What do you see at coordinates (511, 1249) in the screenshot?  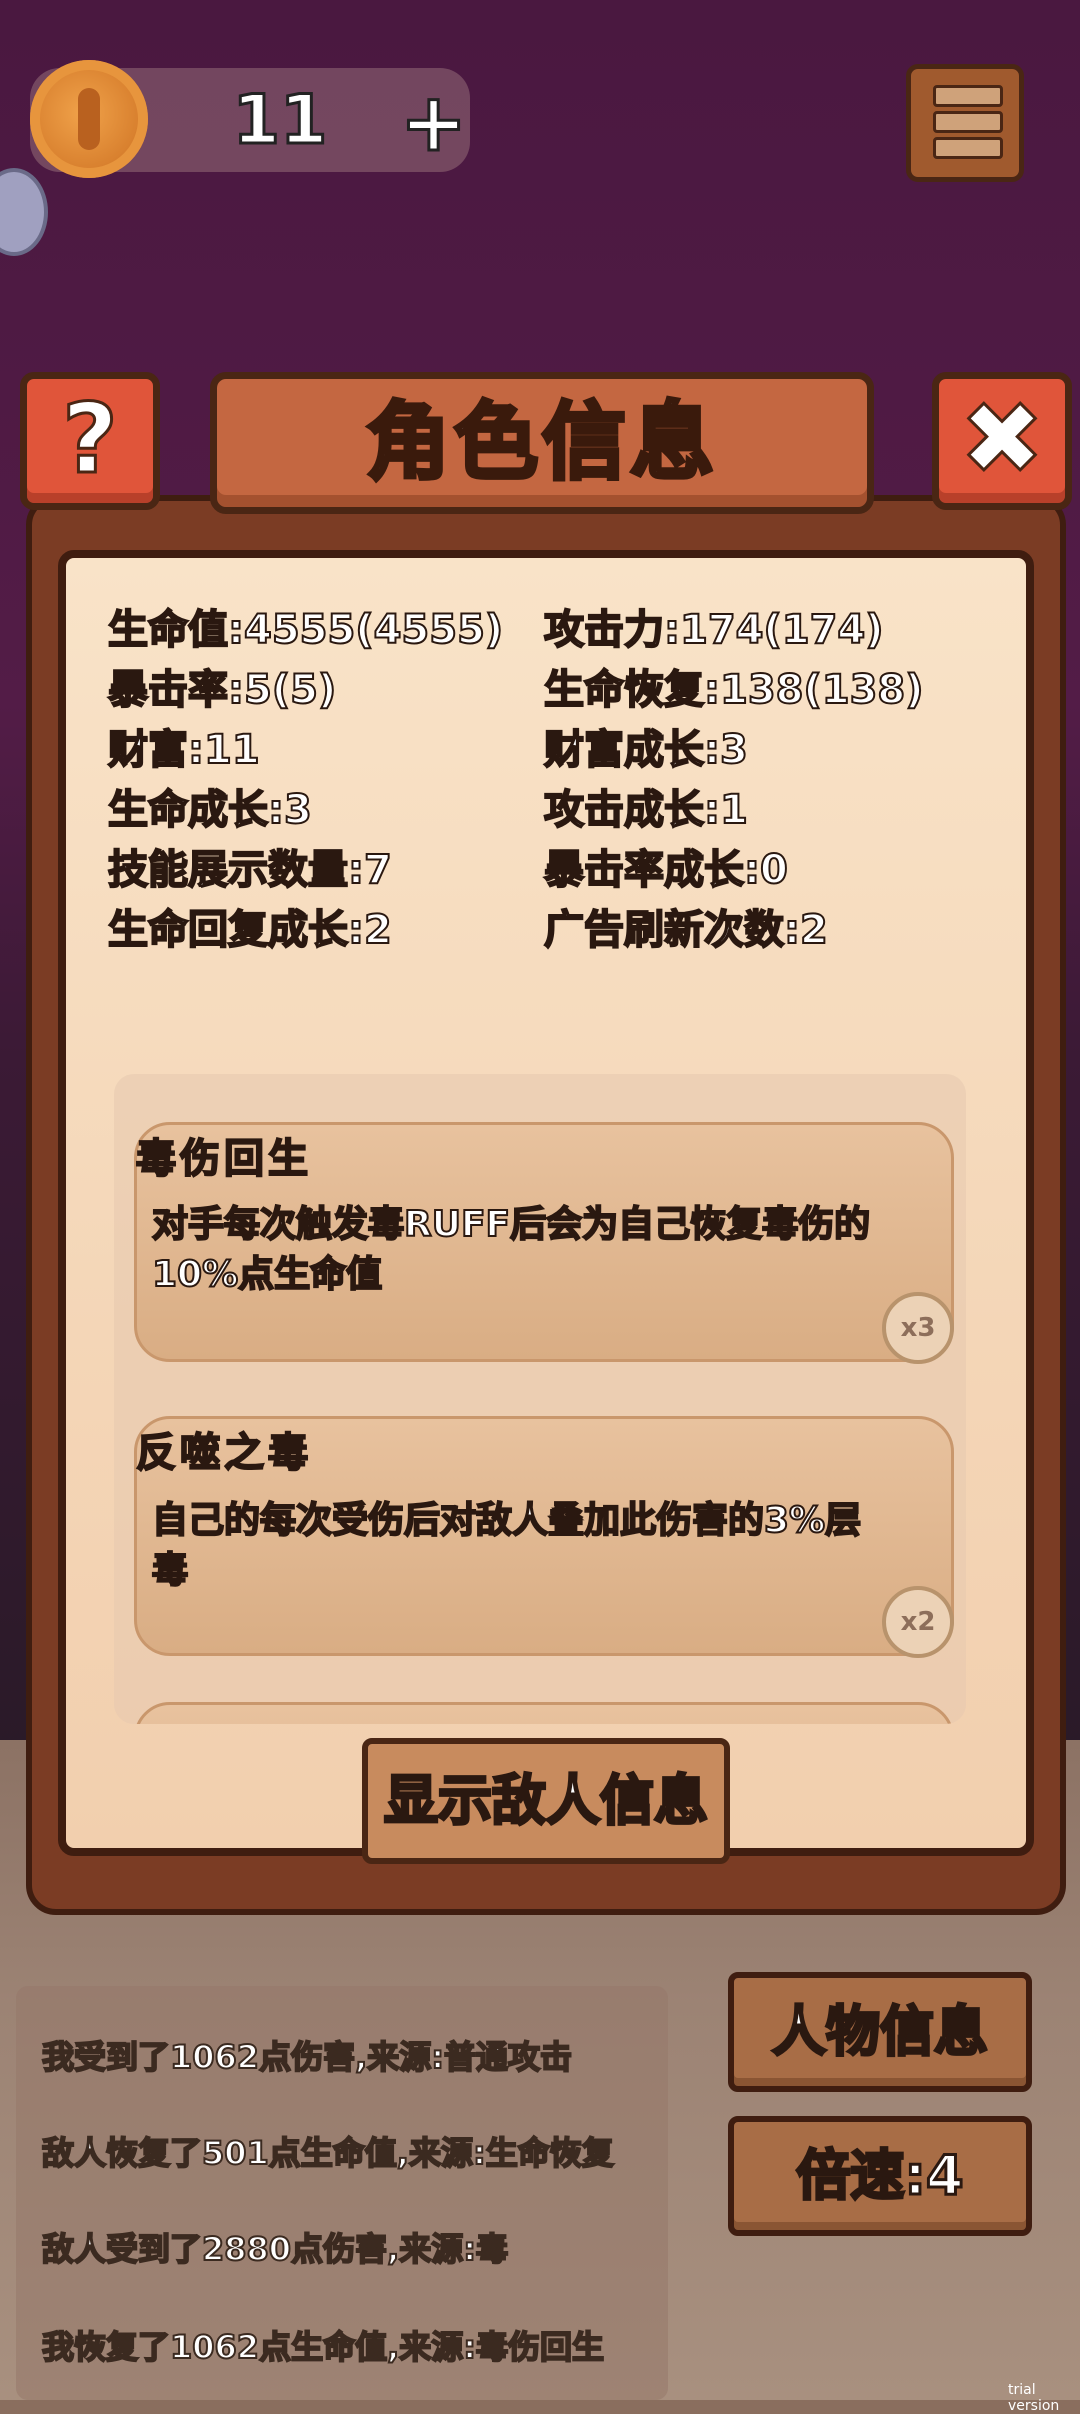 I see `skill-description: 对手每次触发毒RUFF后会为自己恢复毒伤的10%点生命值` at bounding box center [511, 1249].